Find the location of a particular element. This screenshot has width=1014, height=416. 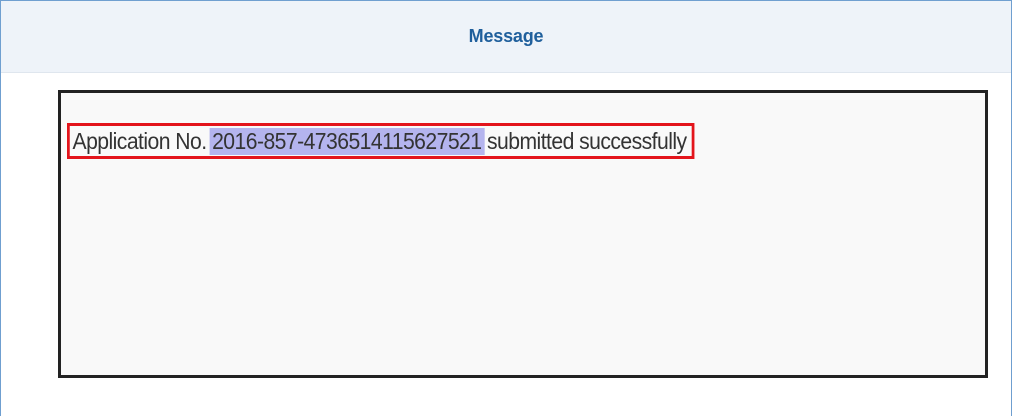

application-number: 2016-857-4736514115627521 is located at coordinates (347, 141).